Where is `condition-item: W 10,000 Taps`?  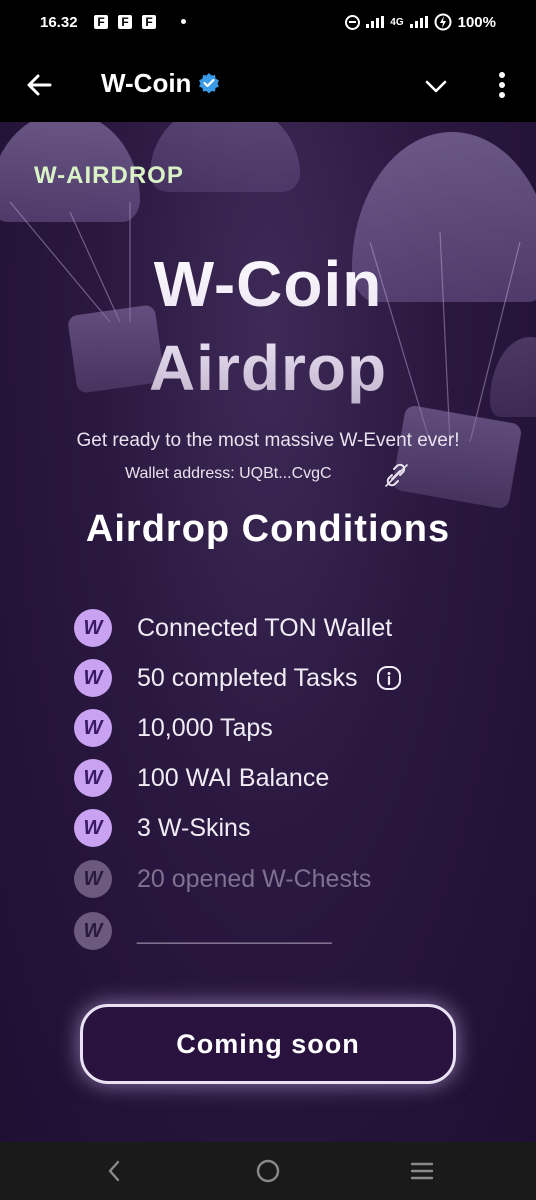
condition-item: W 10,000 Taps is located at coordinates (173, 728).